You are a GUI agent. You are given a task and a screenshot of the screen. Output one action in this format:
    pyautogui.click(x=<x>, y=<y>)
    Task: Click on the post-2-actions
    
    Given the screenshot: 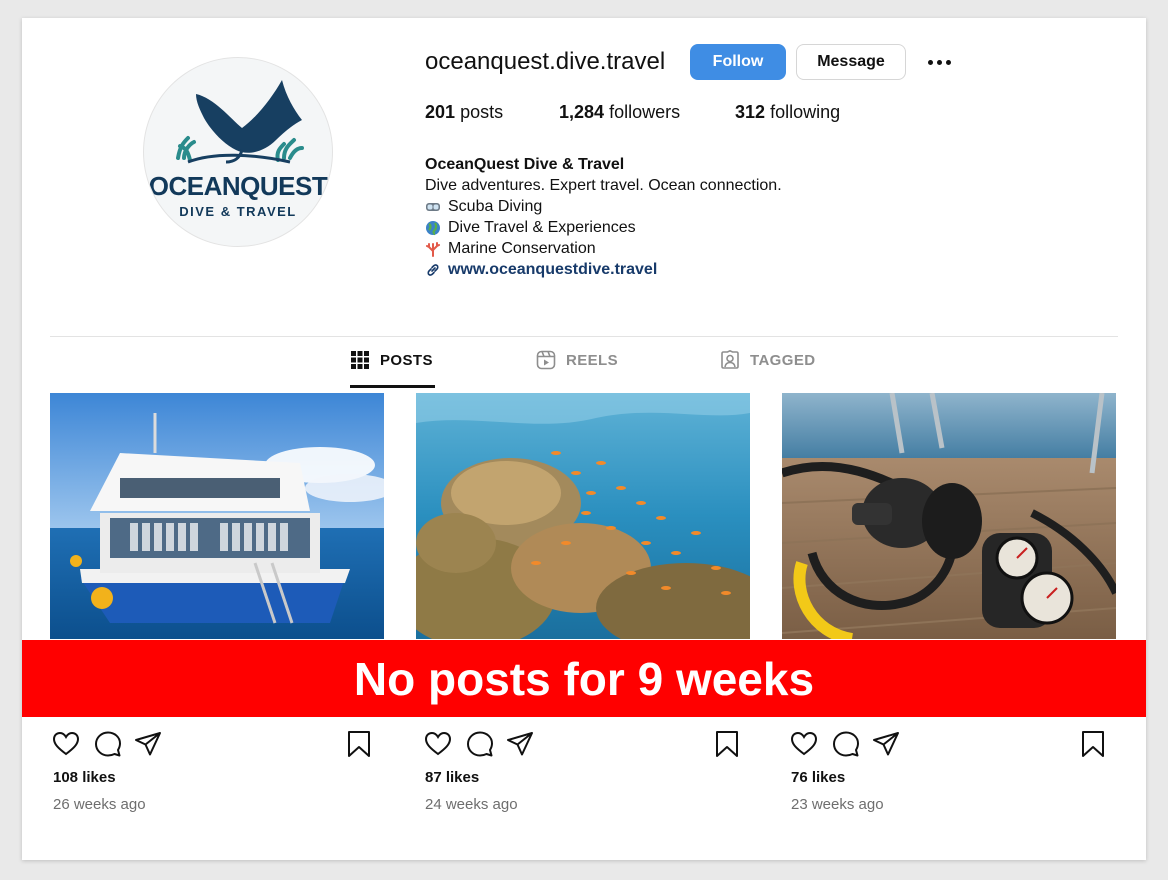 What is the action you would take?
    pyautogui.click(x=584, y=744)
    